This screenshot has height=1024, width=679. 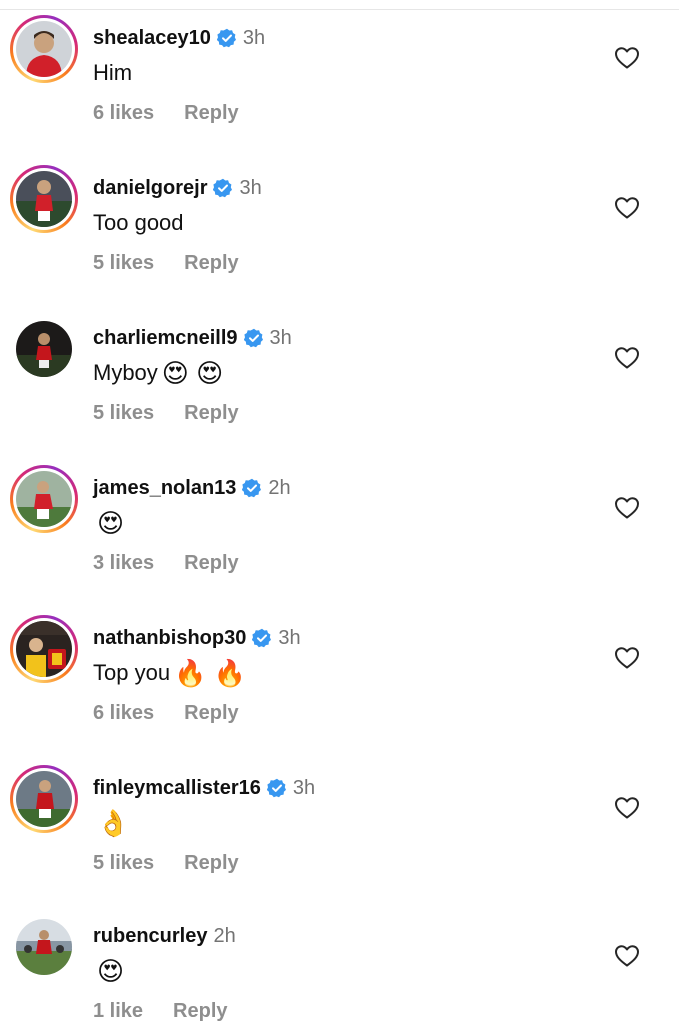 What do you see at coordinates (150, 936) in the screenshot?
I see `comment-username: rubencurley` at bounding box center [150, 936].